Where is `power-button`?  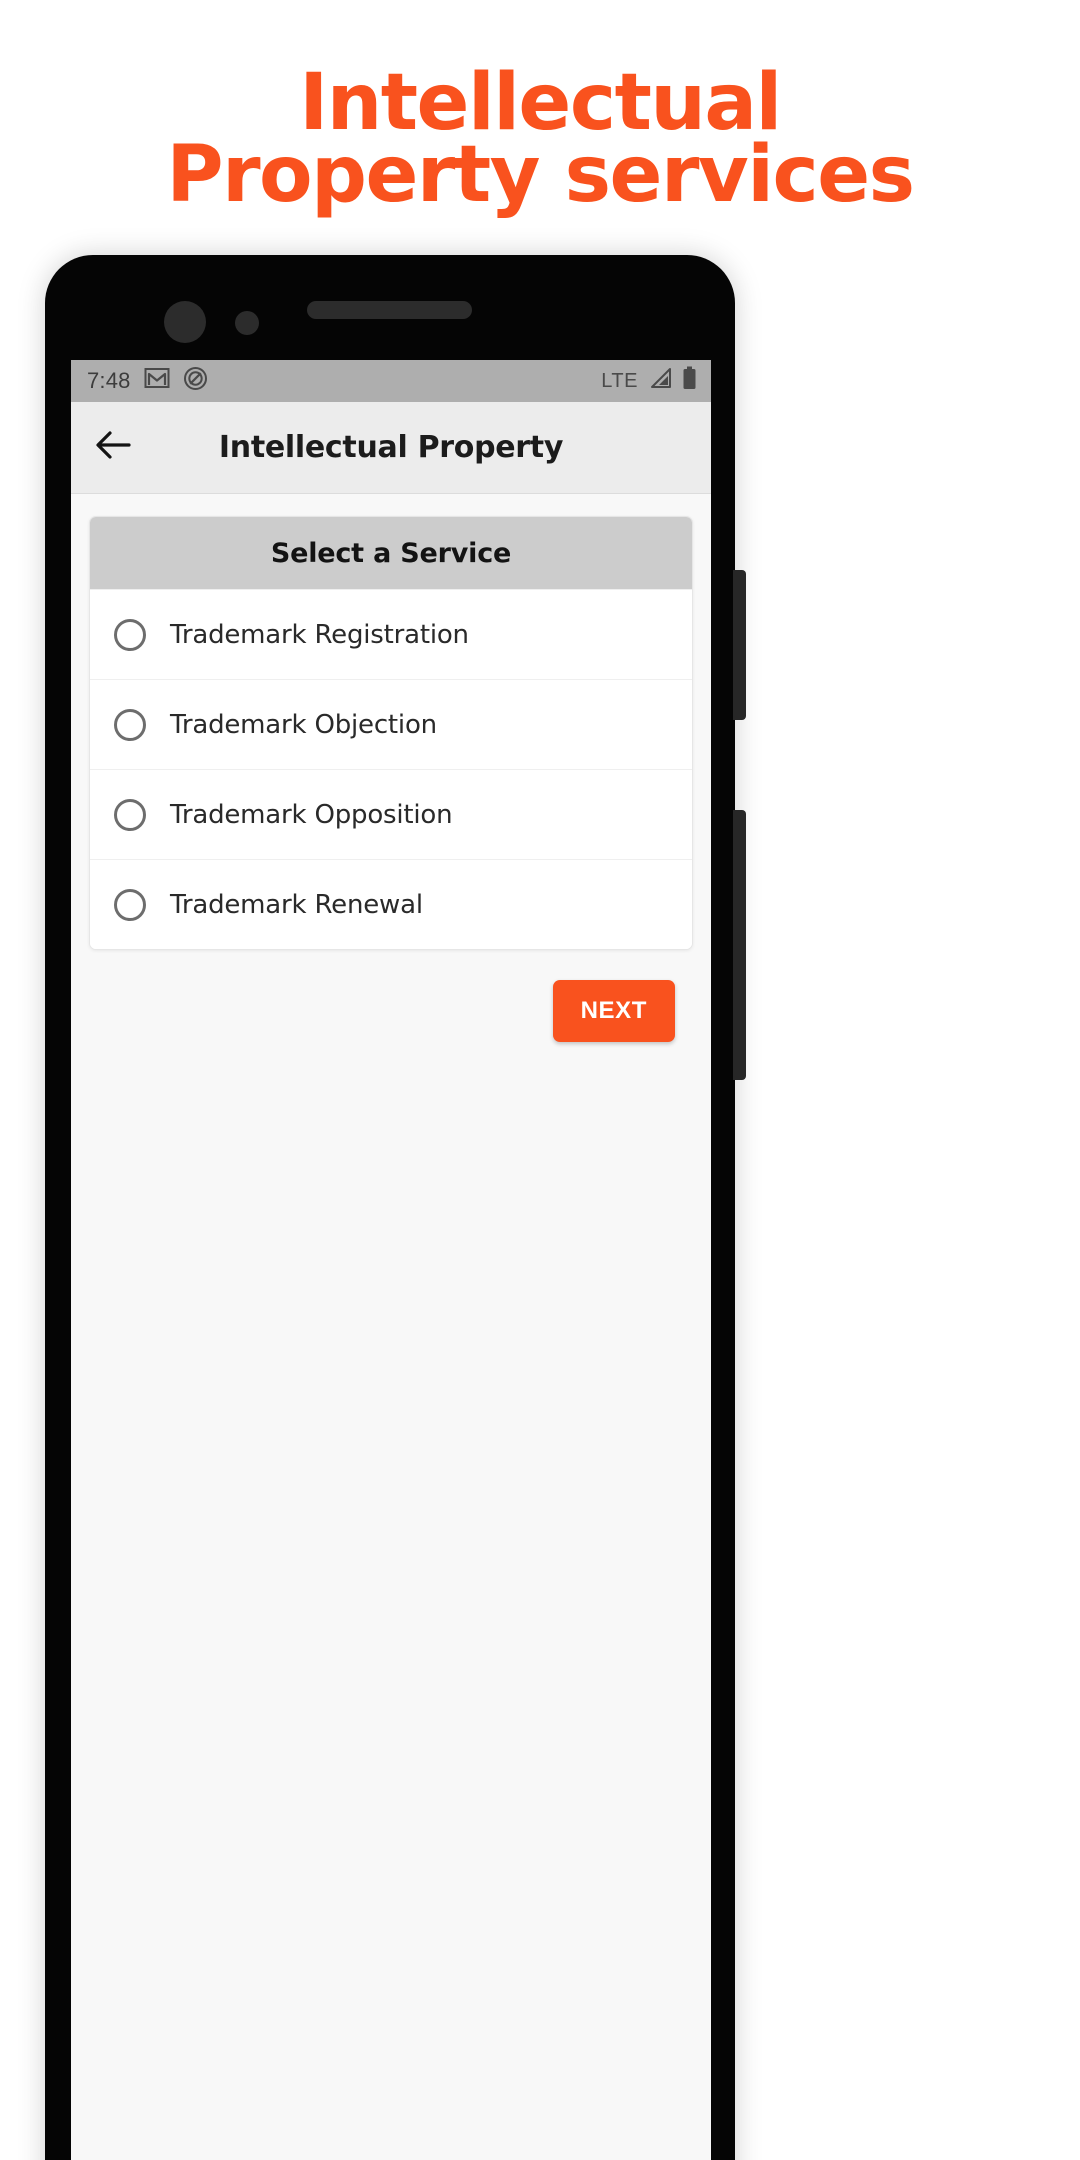 power-button is located at coordinates (739, 645).